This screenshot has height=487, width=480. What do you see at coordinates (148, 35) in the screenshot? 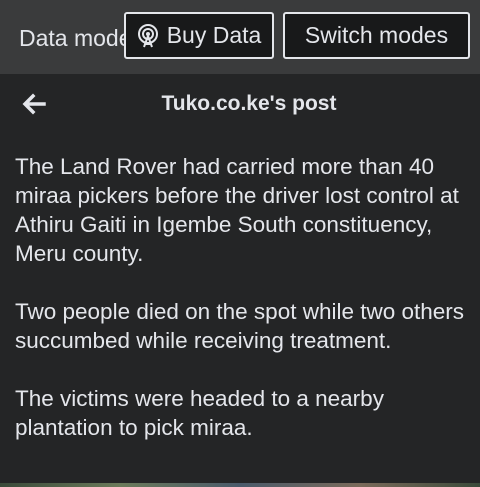
I see `broadcast-tower-icon` at bounding box center [148, 35].